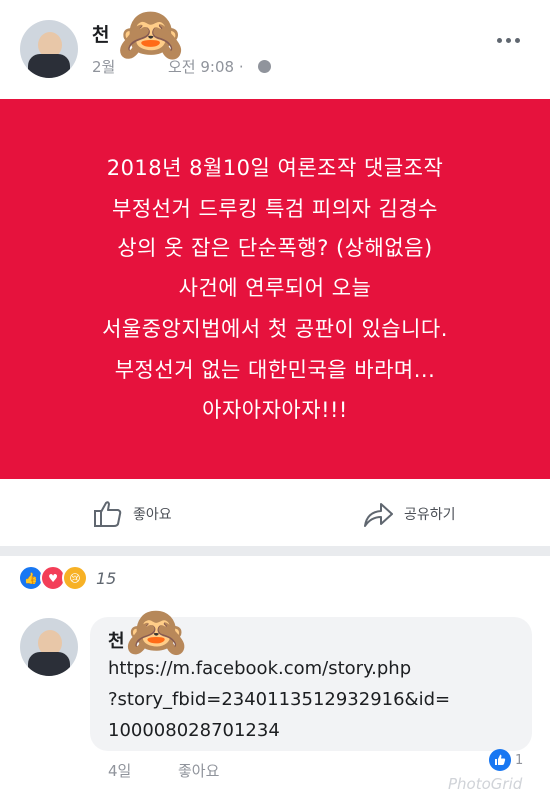 This screenshot has width=550, height=799. What do you see at coordinates (132, 514) in the screenshot?
I see `like-button: 좋아요` at bounding box center [132, 514].